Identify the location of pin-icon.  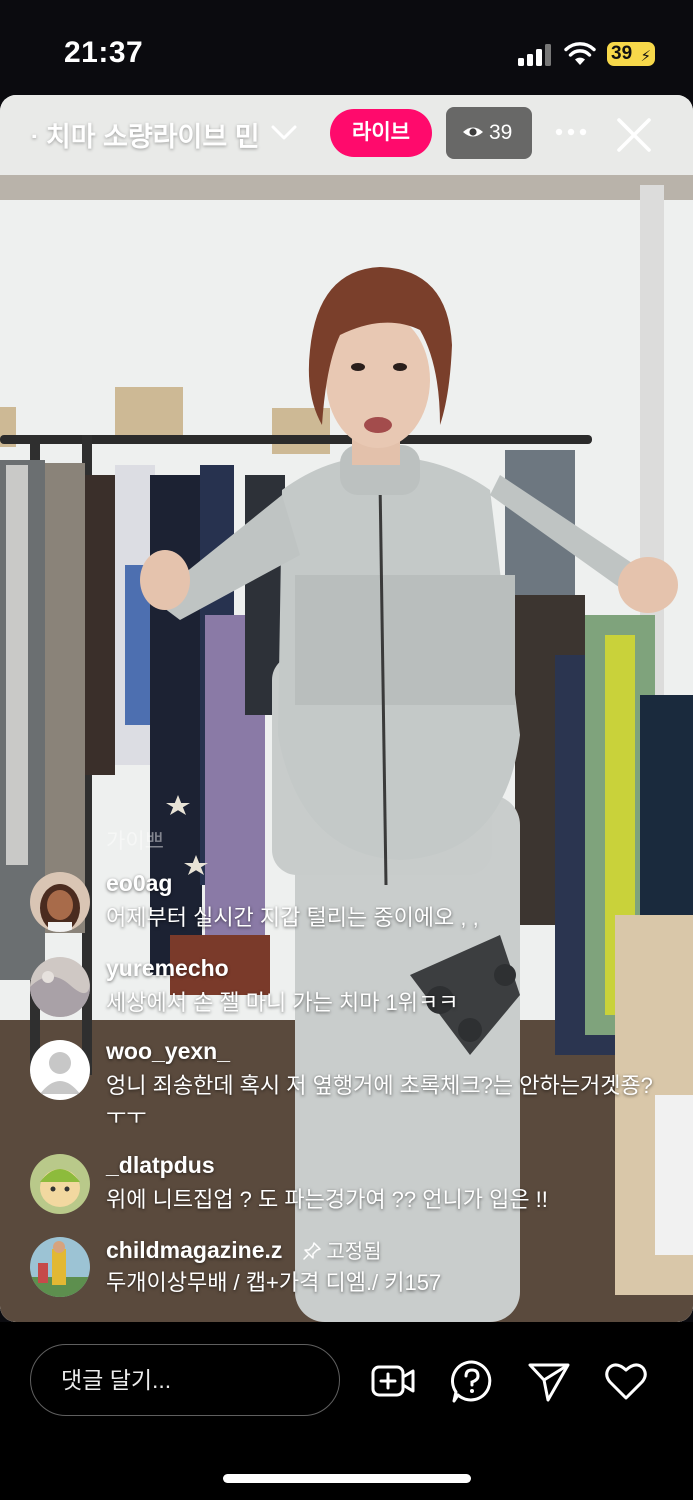
(312, 1251).